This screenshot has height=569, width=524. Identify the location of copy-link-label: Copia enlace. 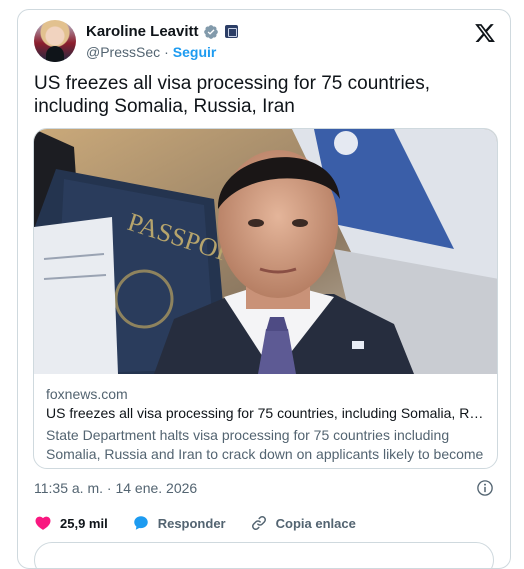
(315, 523).